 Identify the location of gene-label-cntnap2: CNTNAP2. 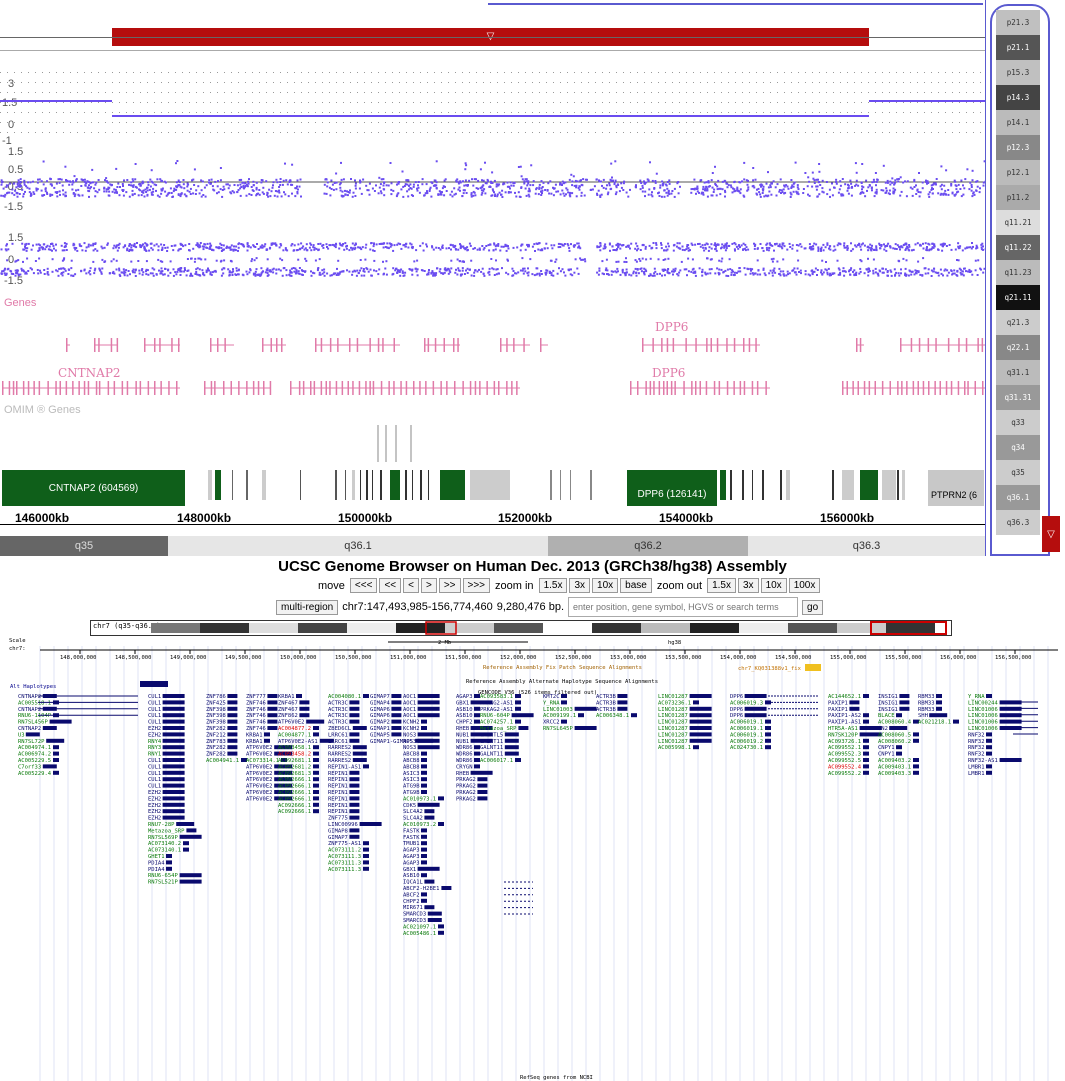
(89, 373).